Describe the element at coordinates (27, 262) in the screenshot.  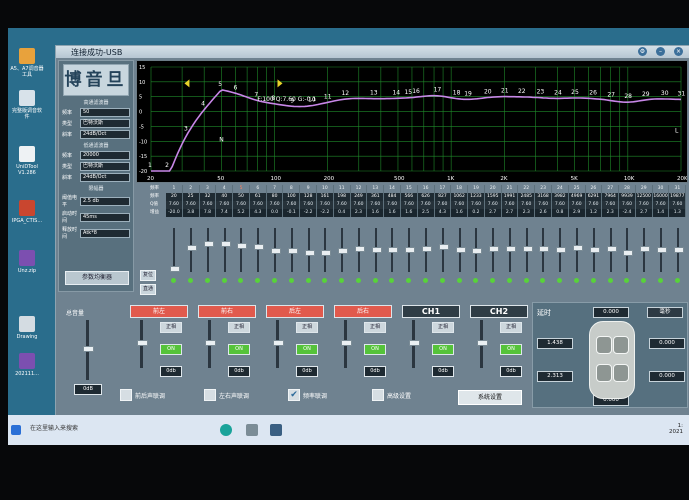
I see `desktop-icon-unz: Unz.zip` at that location.